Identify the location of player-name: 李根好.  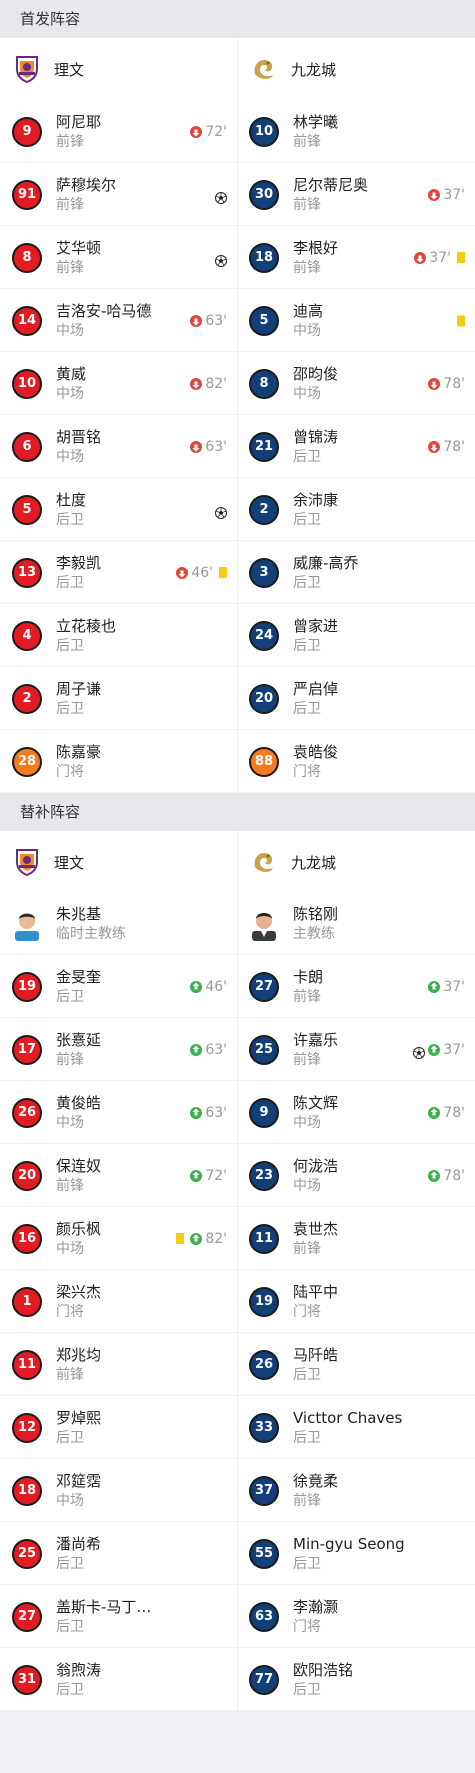
(316, 247).